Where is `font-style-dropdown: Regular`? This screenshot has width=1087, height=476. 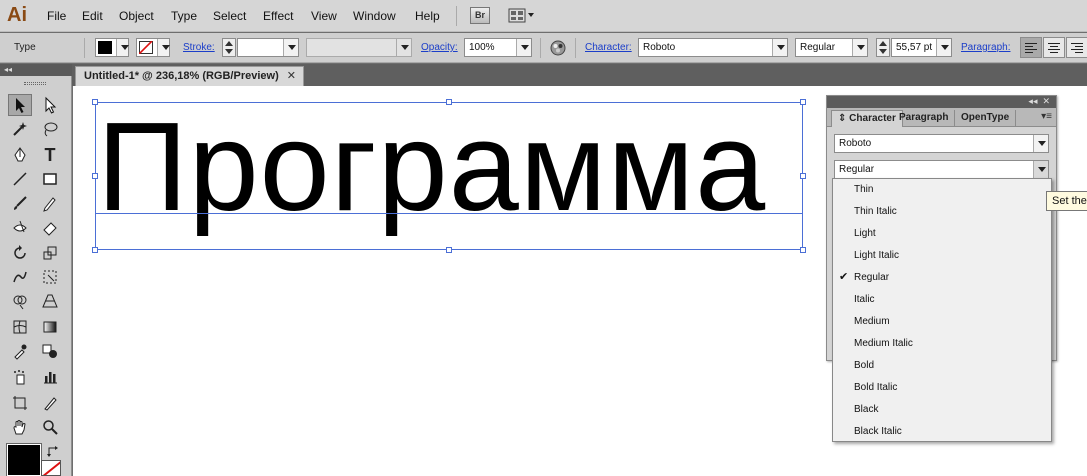
font-style-dropdown: Regular is located at coordinates (831, 47).